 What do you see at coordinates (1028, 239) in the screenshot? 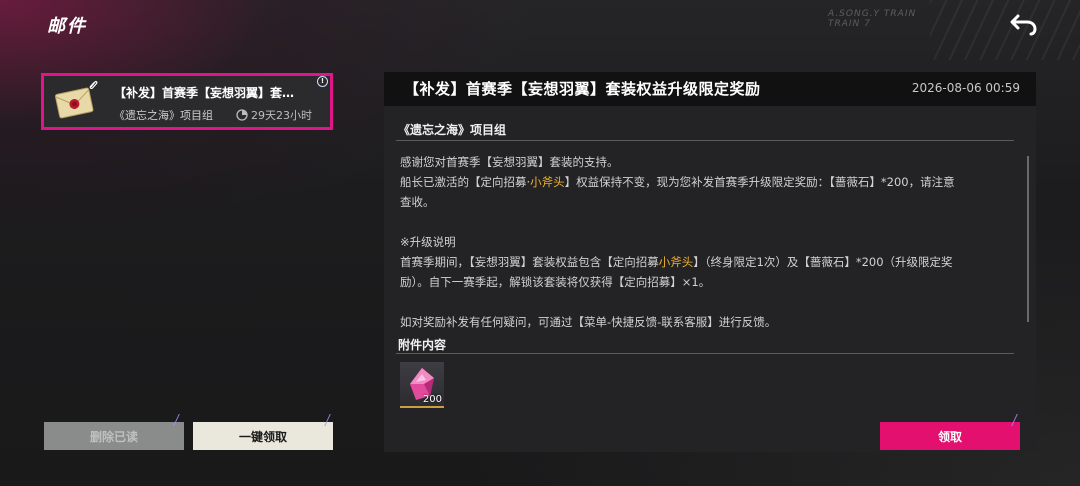
I see `scrollbar` at bounding box center [1028, 239].